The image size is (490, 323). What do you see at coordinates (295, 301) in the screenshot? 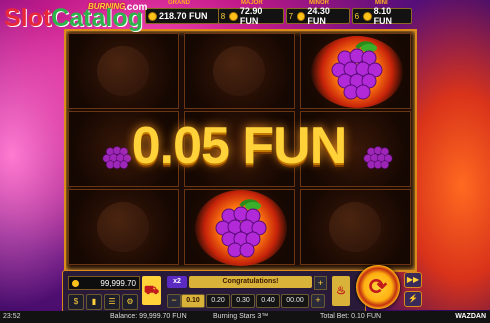
I see `bet-option: 00.00` at bounding box center [295, 301].